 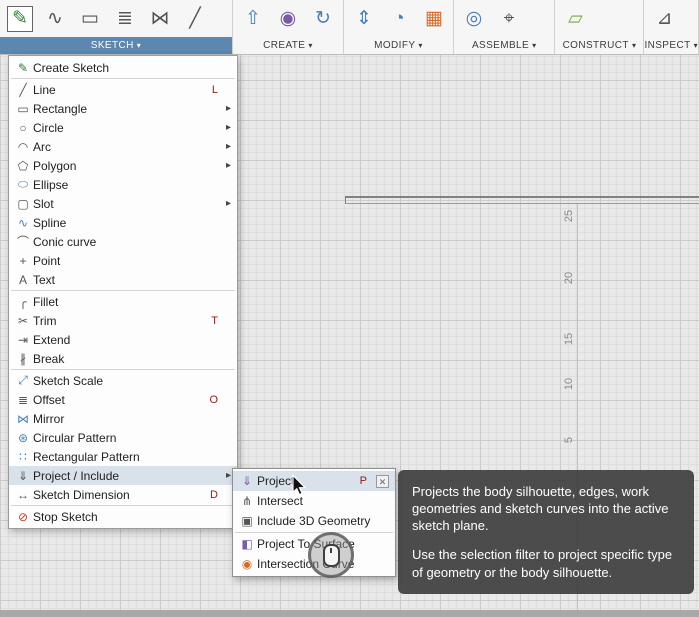 What do you see at coordinates (49, 418) in the screenshot?
I see `menu-item-label: Mirror` at bounding box center [49, 418].